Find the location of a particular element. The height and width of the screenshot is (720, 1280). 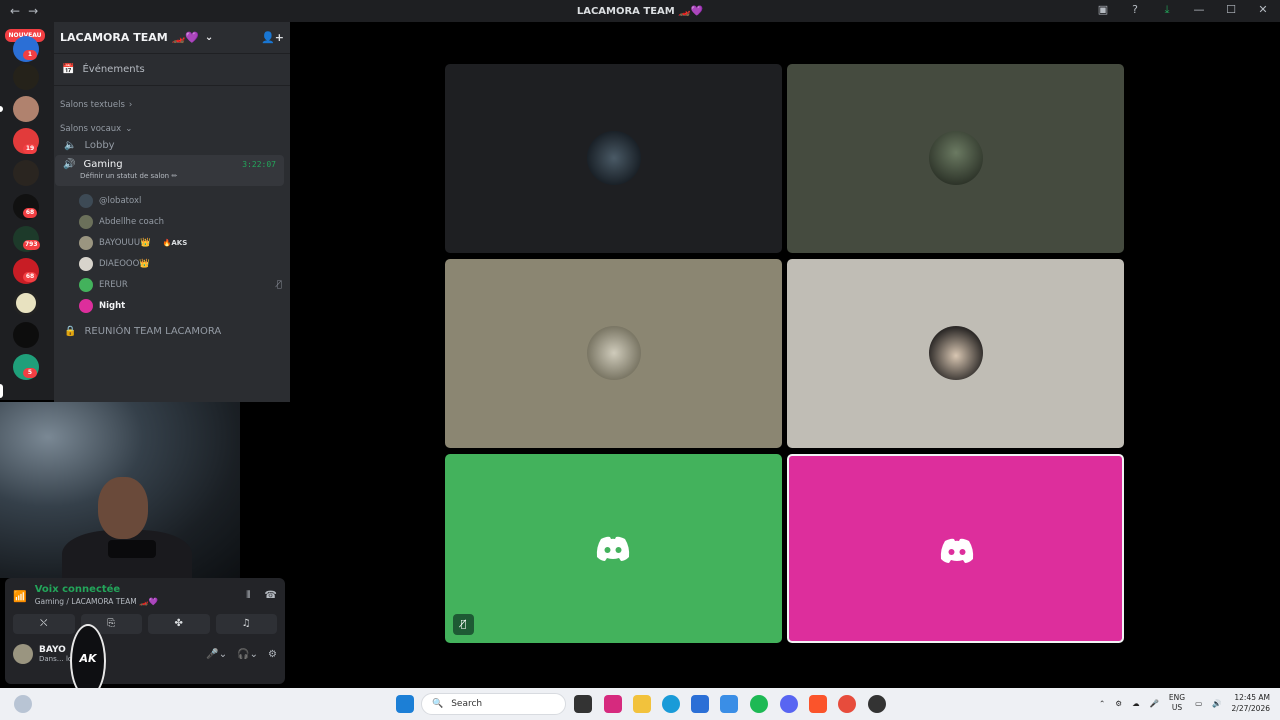

voice-member: BAYOUUU👑 🔥AKS is located at coordinates (172, 242).